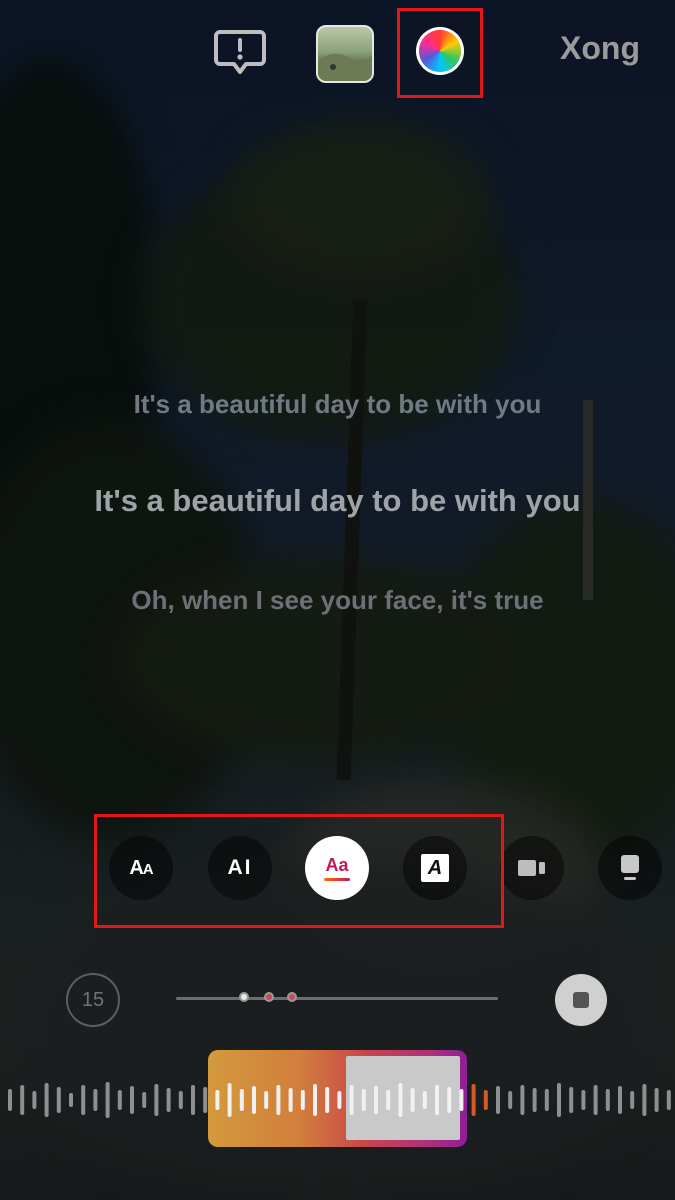  I want to click on stop-button, so click(581, 1000).